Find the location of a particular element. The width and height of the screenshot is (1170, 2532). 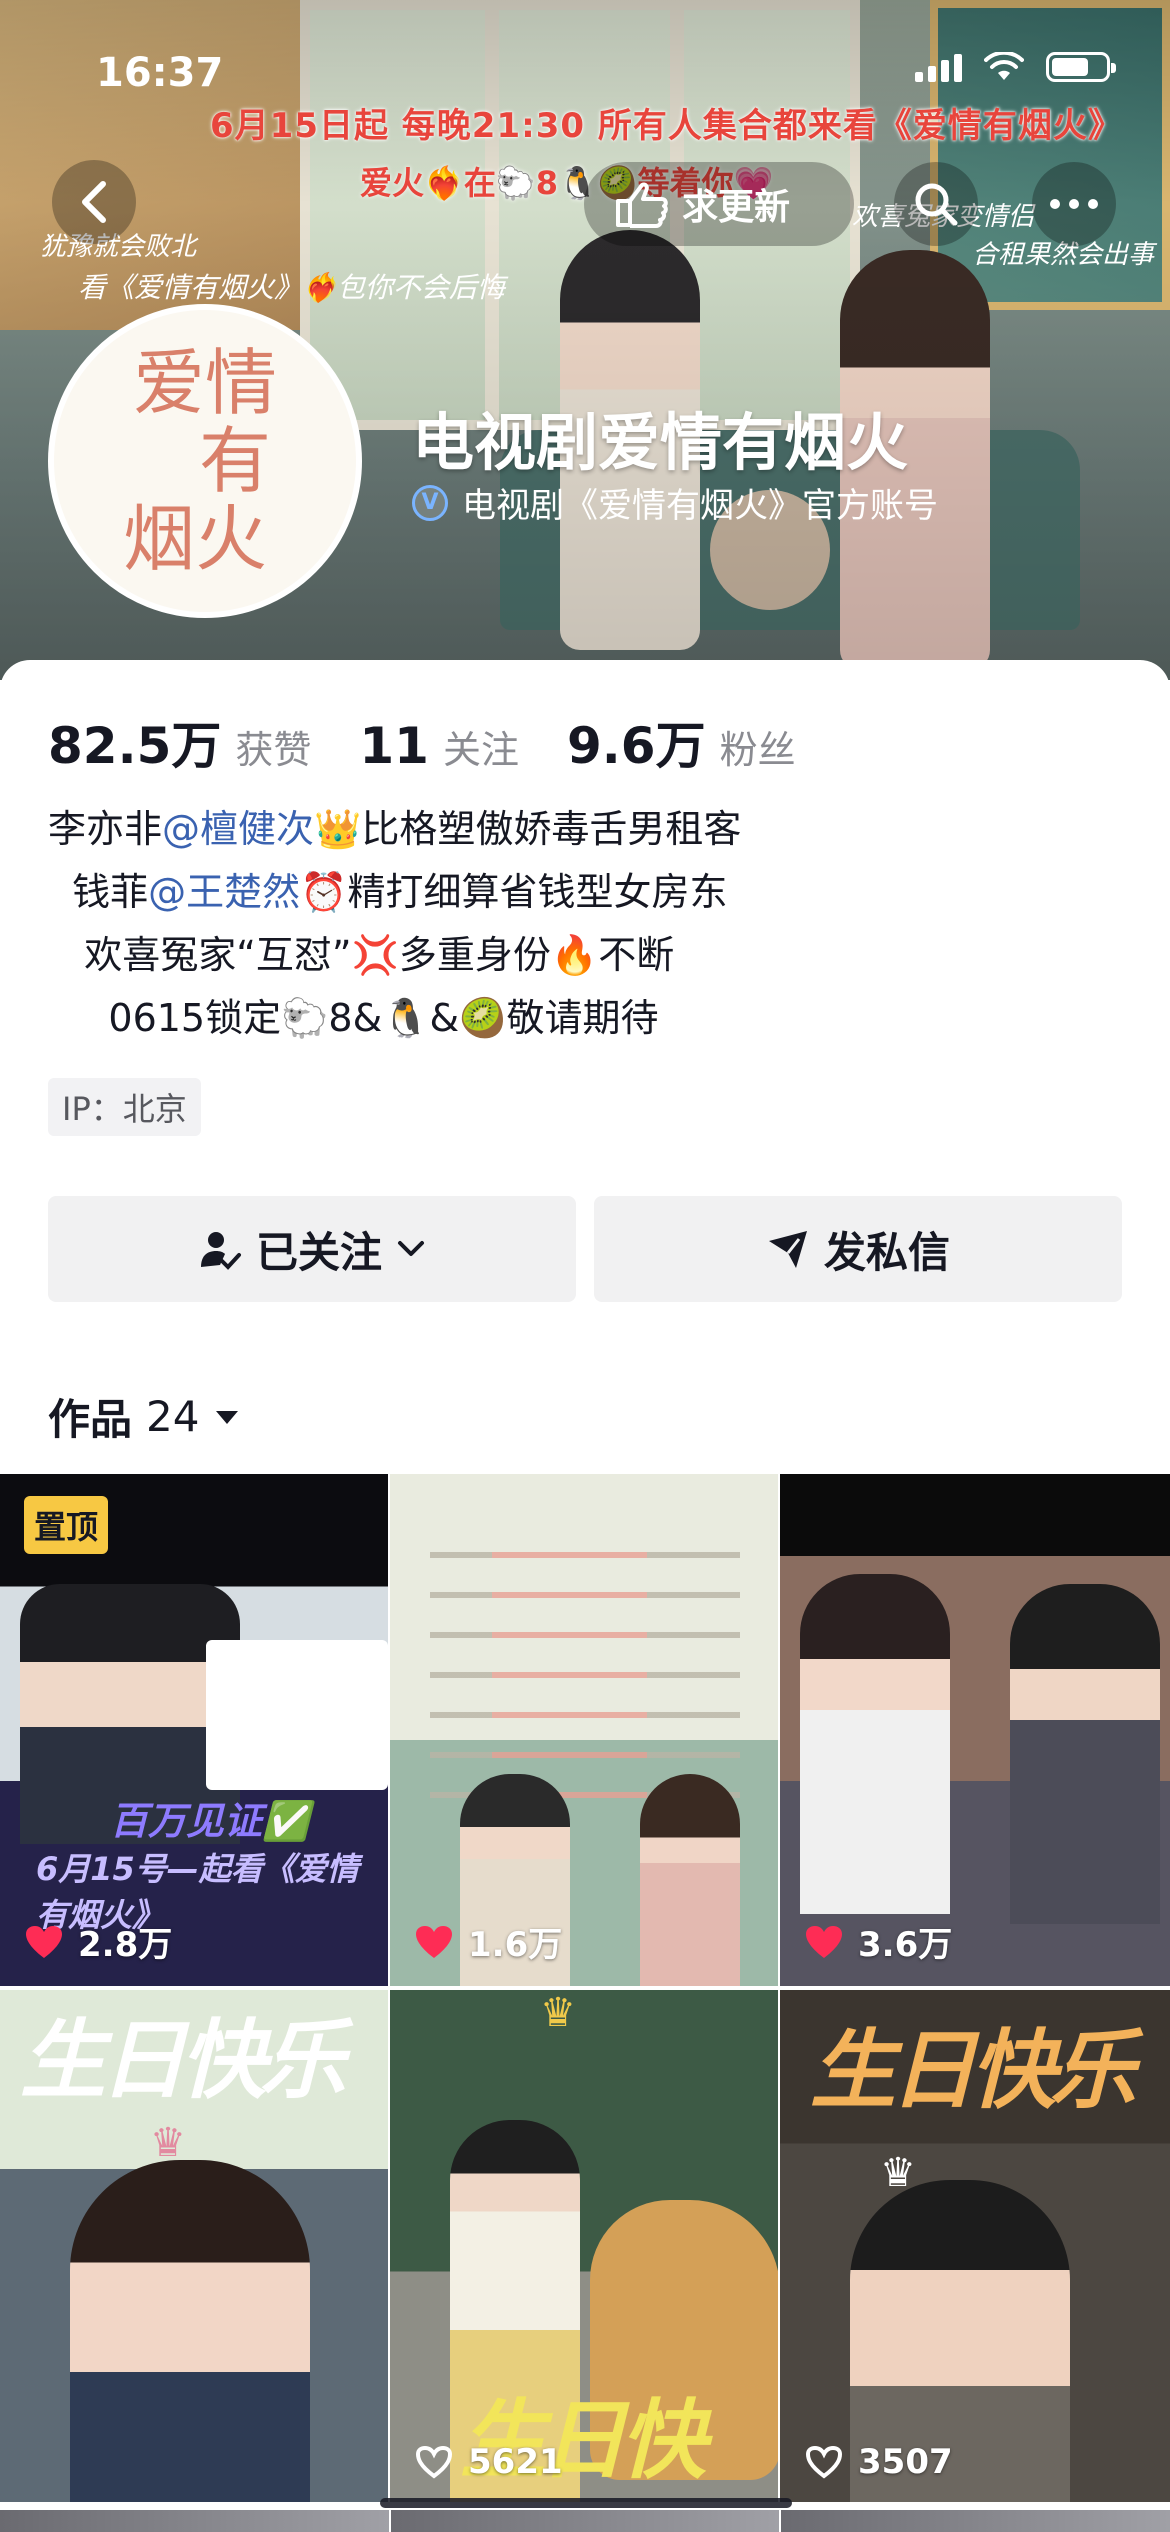

status-time: 16:37 is located at coordinates (160, 73).